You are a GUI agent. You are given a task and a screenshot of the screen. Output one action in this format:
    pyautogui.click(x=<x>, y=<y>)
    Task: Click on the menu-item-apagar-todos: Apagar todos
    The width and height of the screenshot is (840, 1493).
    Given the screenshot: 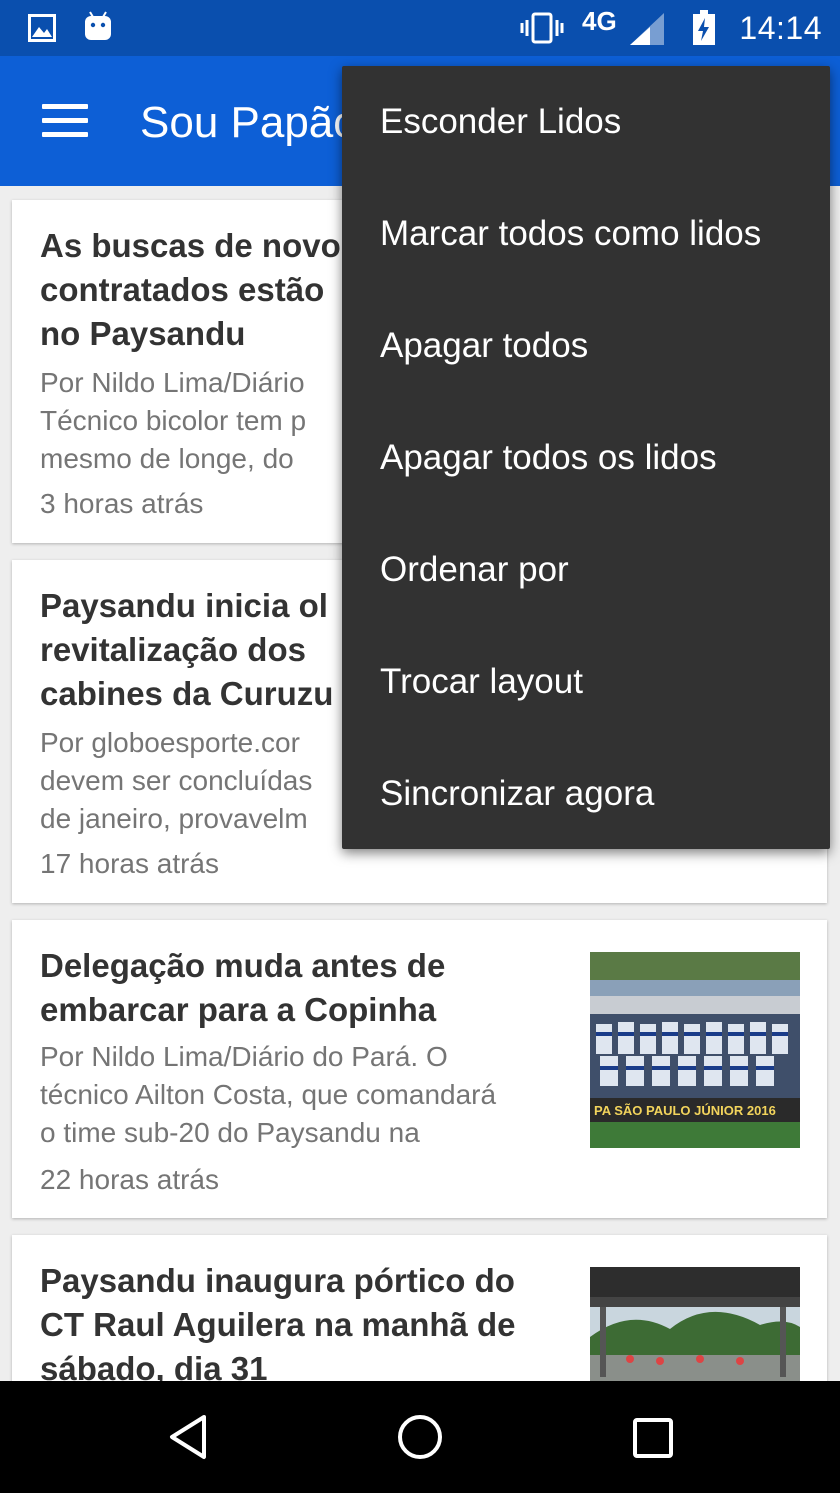 What is the action you would take?
    pyautogui.click(x=586, y=346)
    